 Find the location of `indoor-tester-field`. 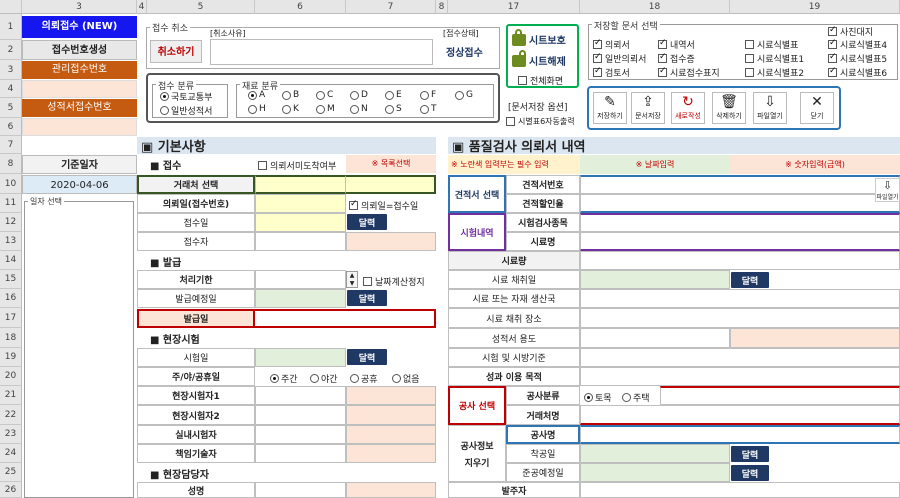

indoor-tester-field is located at coordinates (300, 434).